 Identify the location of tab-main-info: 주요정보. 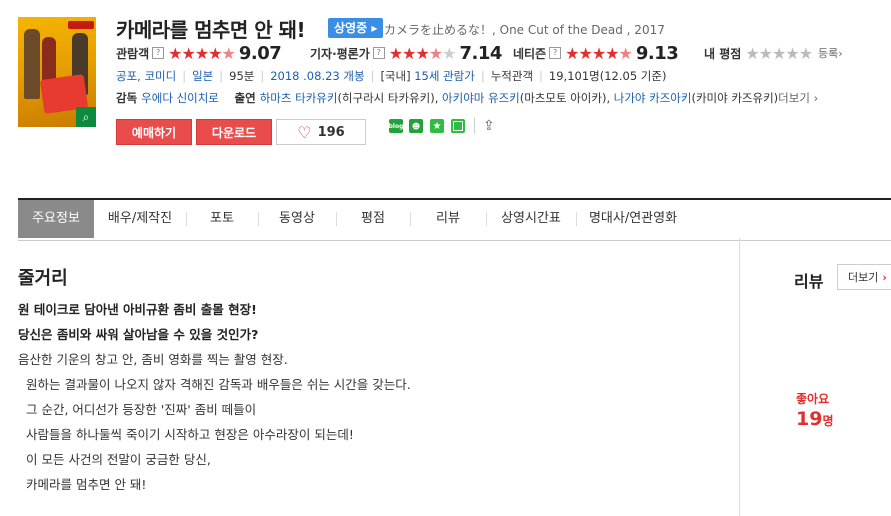
(56, 219).